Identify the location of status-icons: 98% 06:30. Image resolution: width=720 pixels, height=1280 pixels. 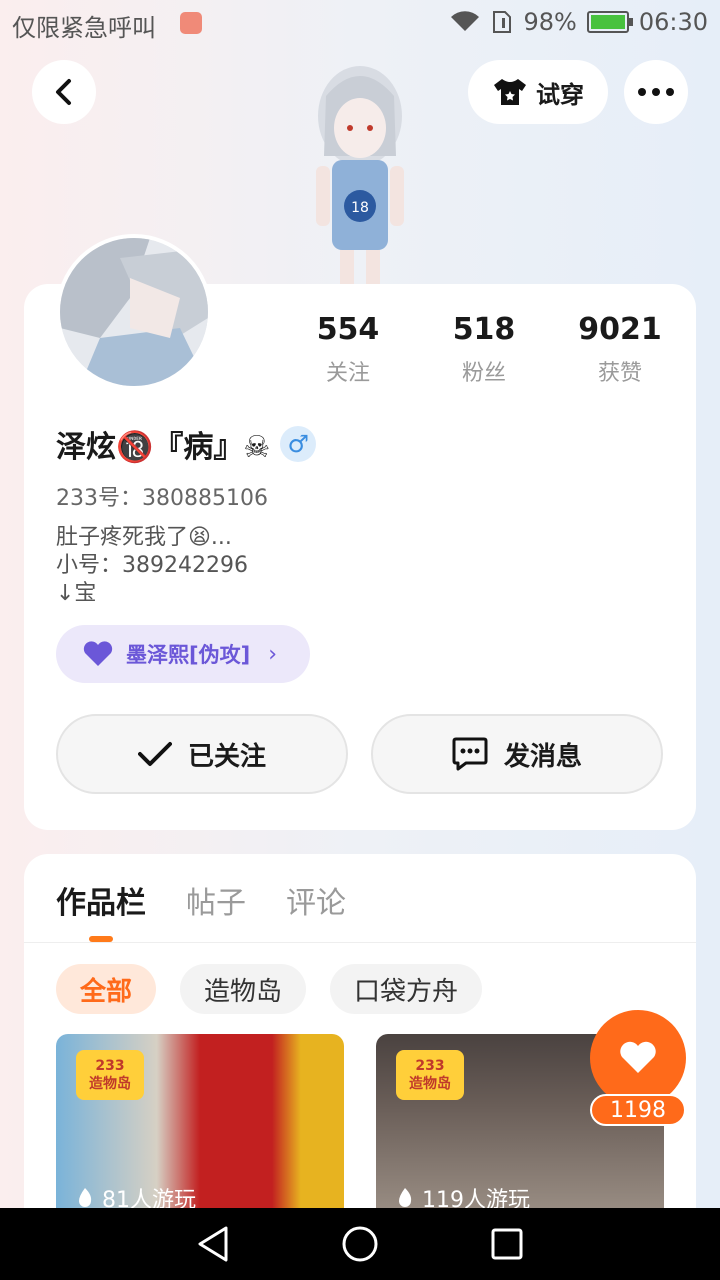
(578, 22).